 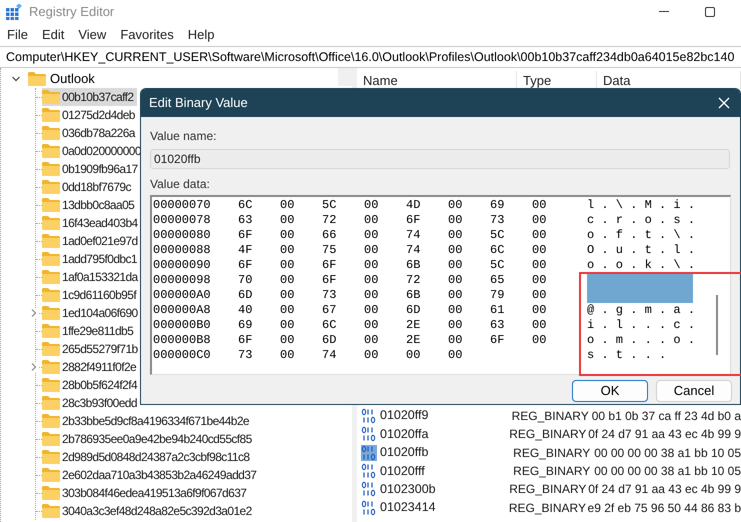 I want to click on offset-cell-text: 000000A0, so click(x=182, y=296).